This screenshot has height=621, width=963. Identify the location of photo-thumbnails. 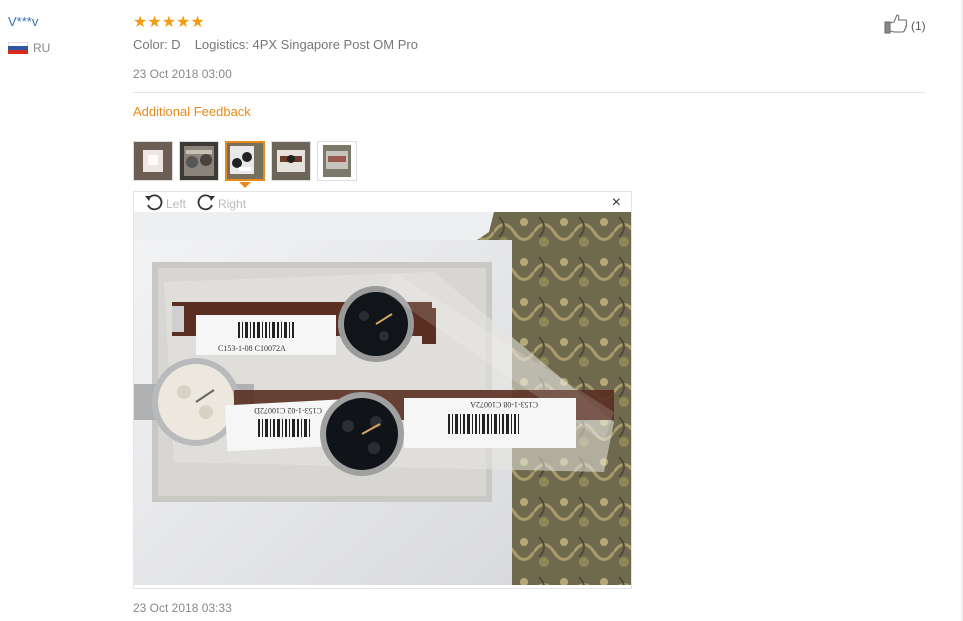
(245, 164).